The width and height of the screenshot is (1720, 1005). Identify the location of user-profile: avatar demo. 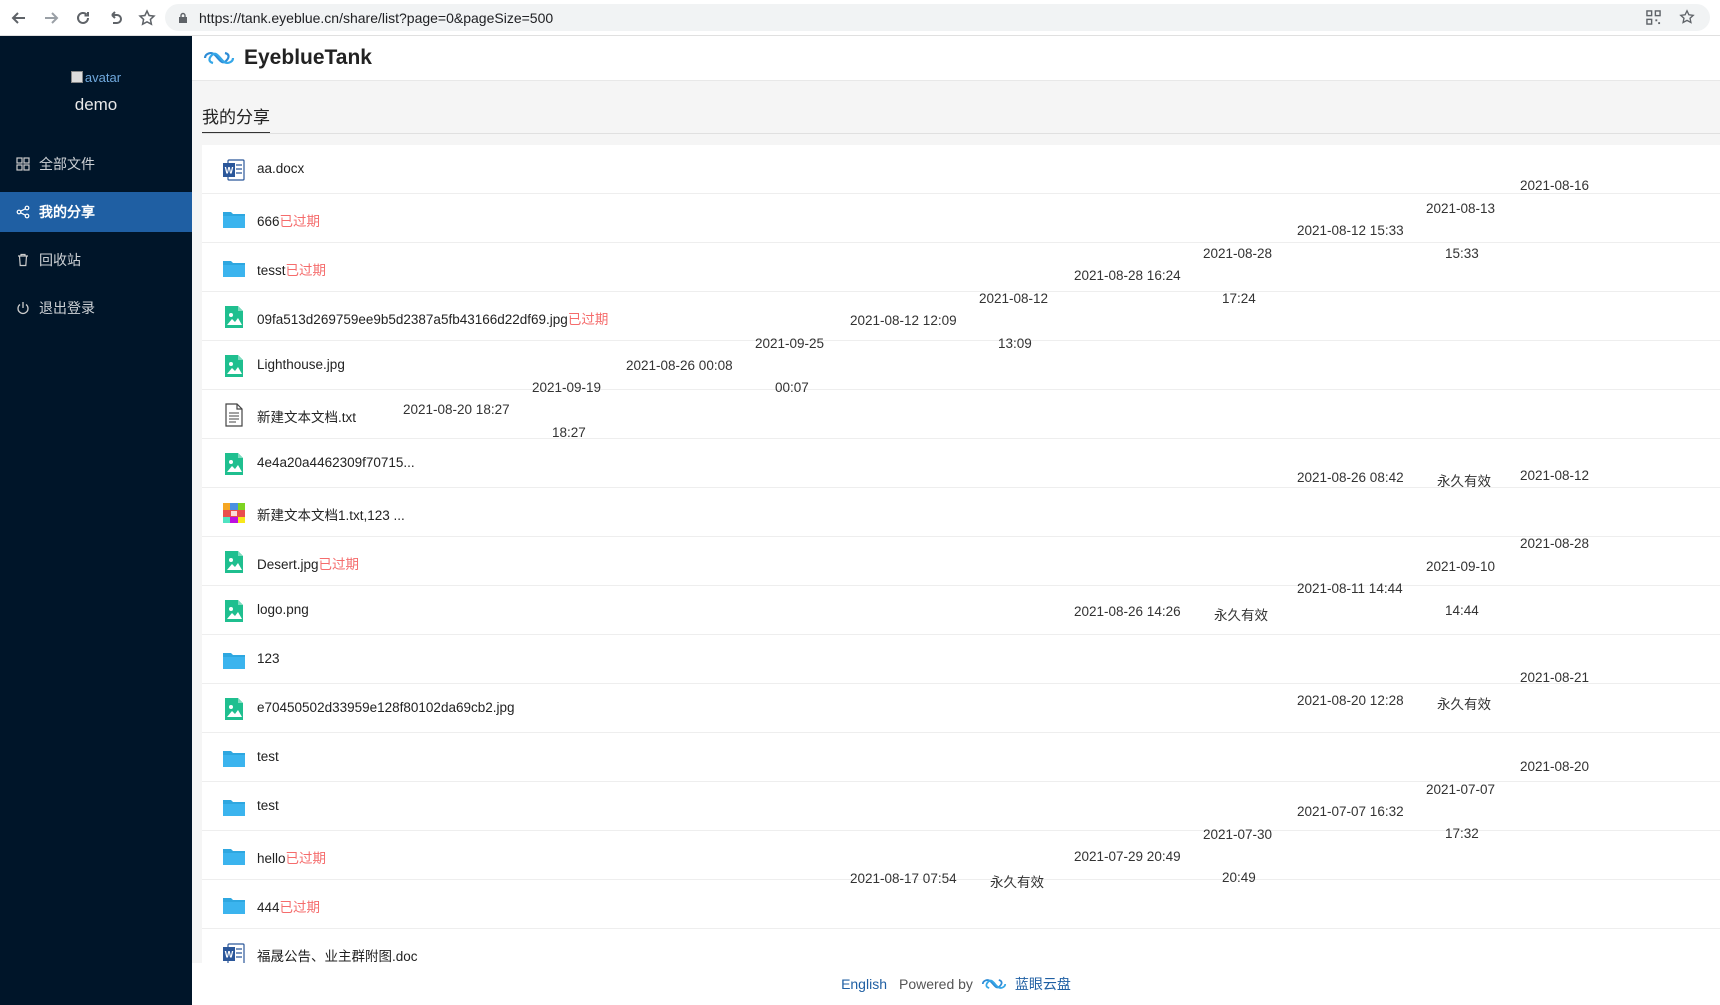
(96, 86).